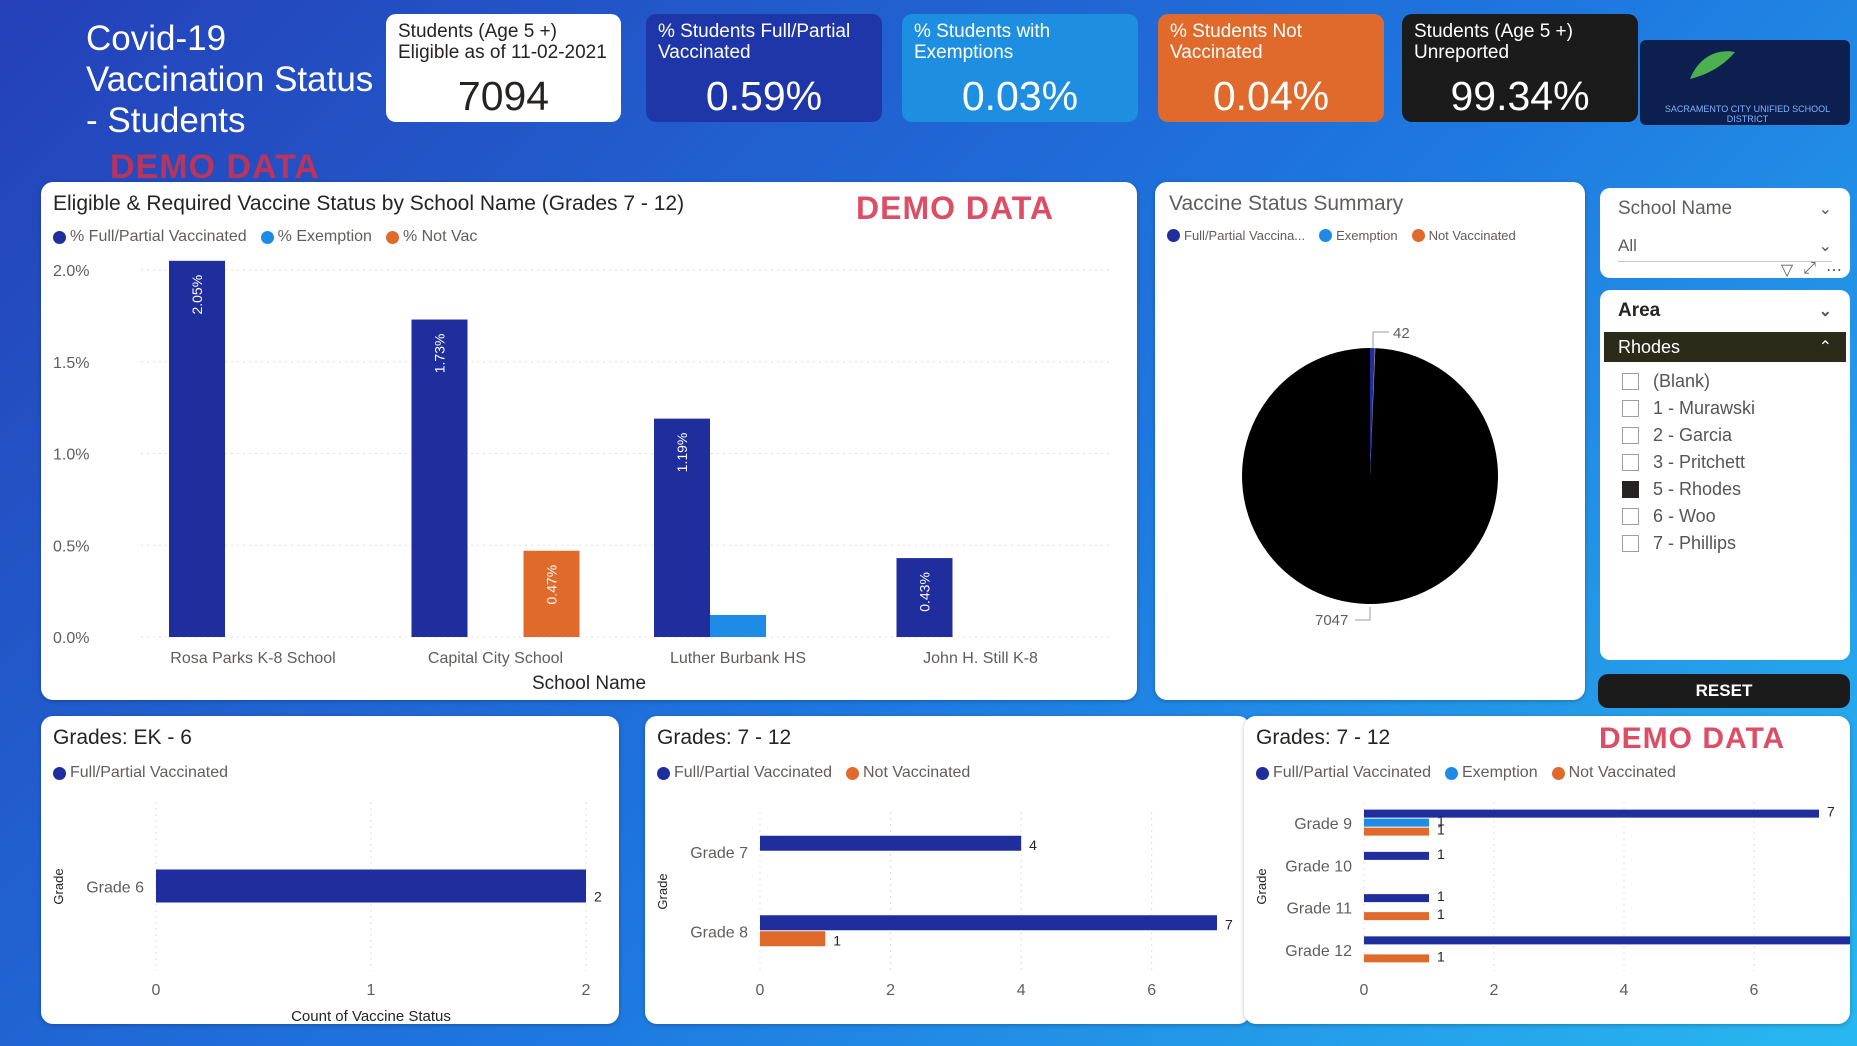 The width and height of the screenshot is (1857, 1046). Describe the element at coordinates (1704, 408) in the screenshot. I see `area-option-label: 1 - Murawski` at that location.